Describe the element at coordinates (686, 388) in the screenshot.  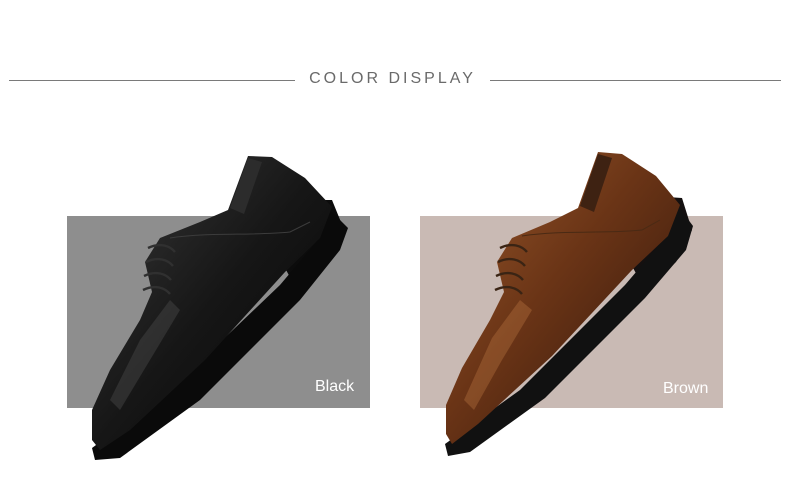
I see `color-label-brown: Brown` at that location.